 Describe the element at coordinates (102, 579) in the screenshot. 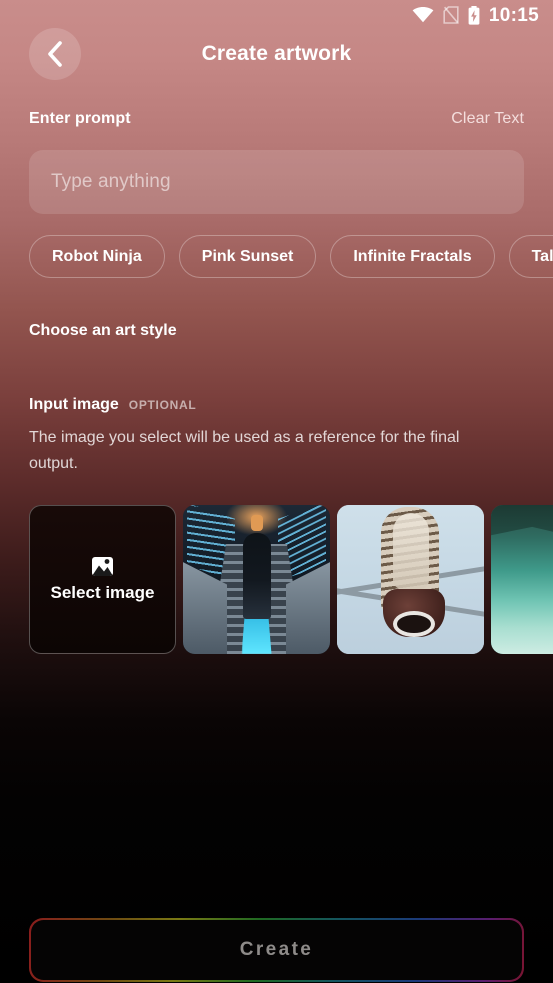

I see `select-image-button: Select image` at that location.